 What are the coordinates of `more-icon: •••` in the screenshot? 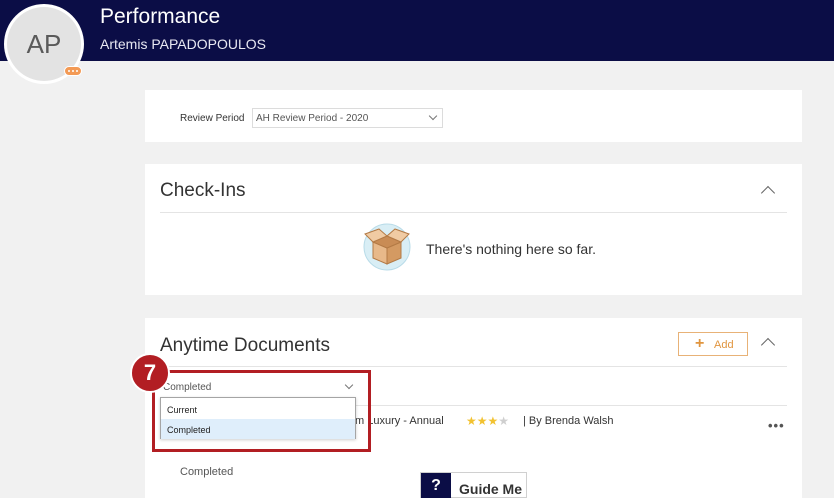 It's located at (776, 425).